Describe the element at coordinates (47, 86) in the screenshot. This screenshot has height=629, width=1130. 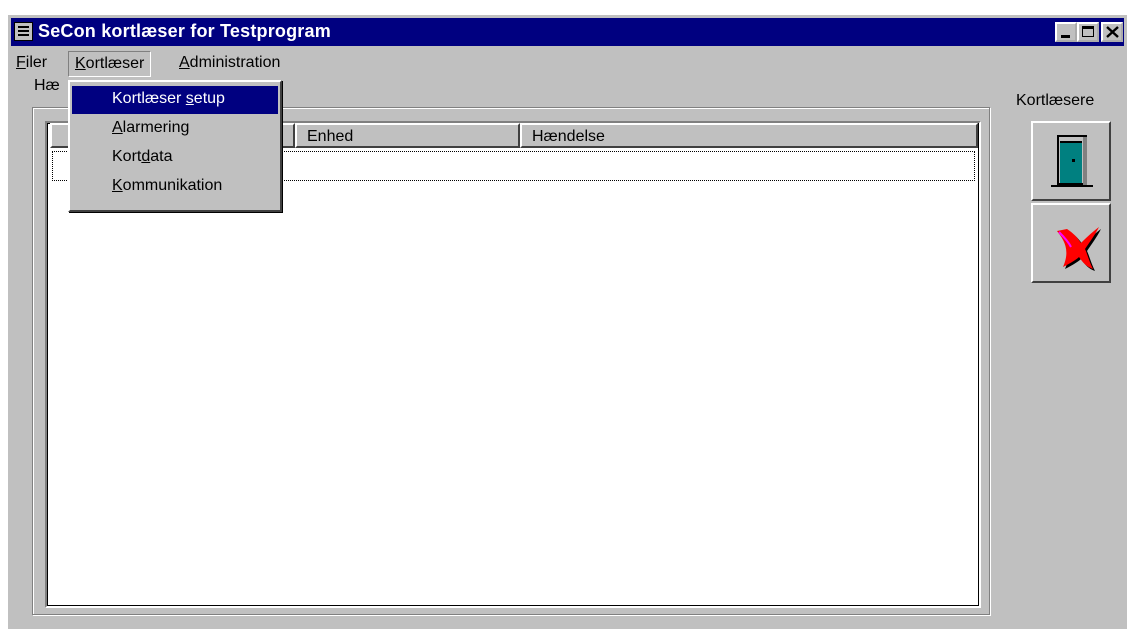
I see `events-group-label: Hæ` at that location.